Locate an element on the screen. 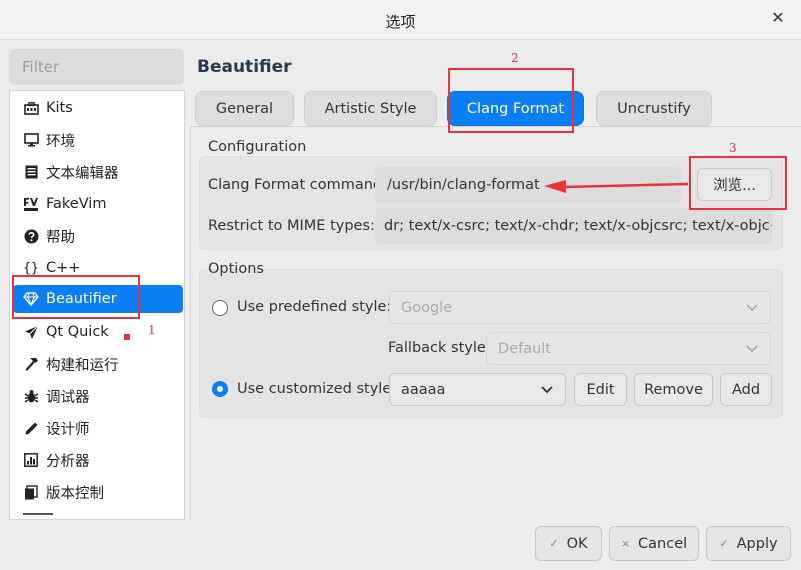 The height and width of the screenshot is (570, 801). sidebar-item-build-run: 构建和运行 is located at coordinates (98, 364).